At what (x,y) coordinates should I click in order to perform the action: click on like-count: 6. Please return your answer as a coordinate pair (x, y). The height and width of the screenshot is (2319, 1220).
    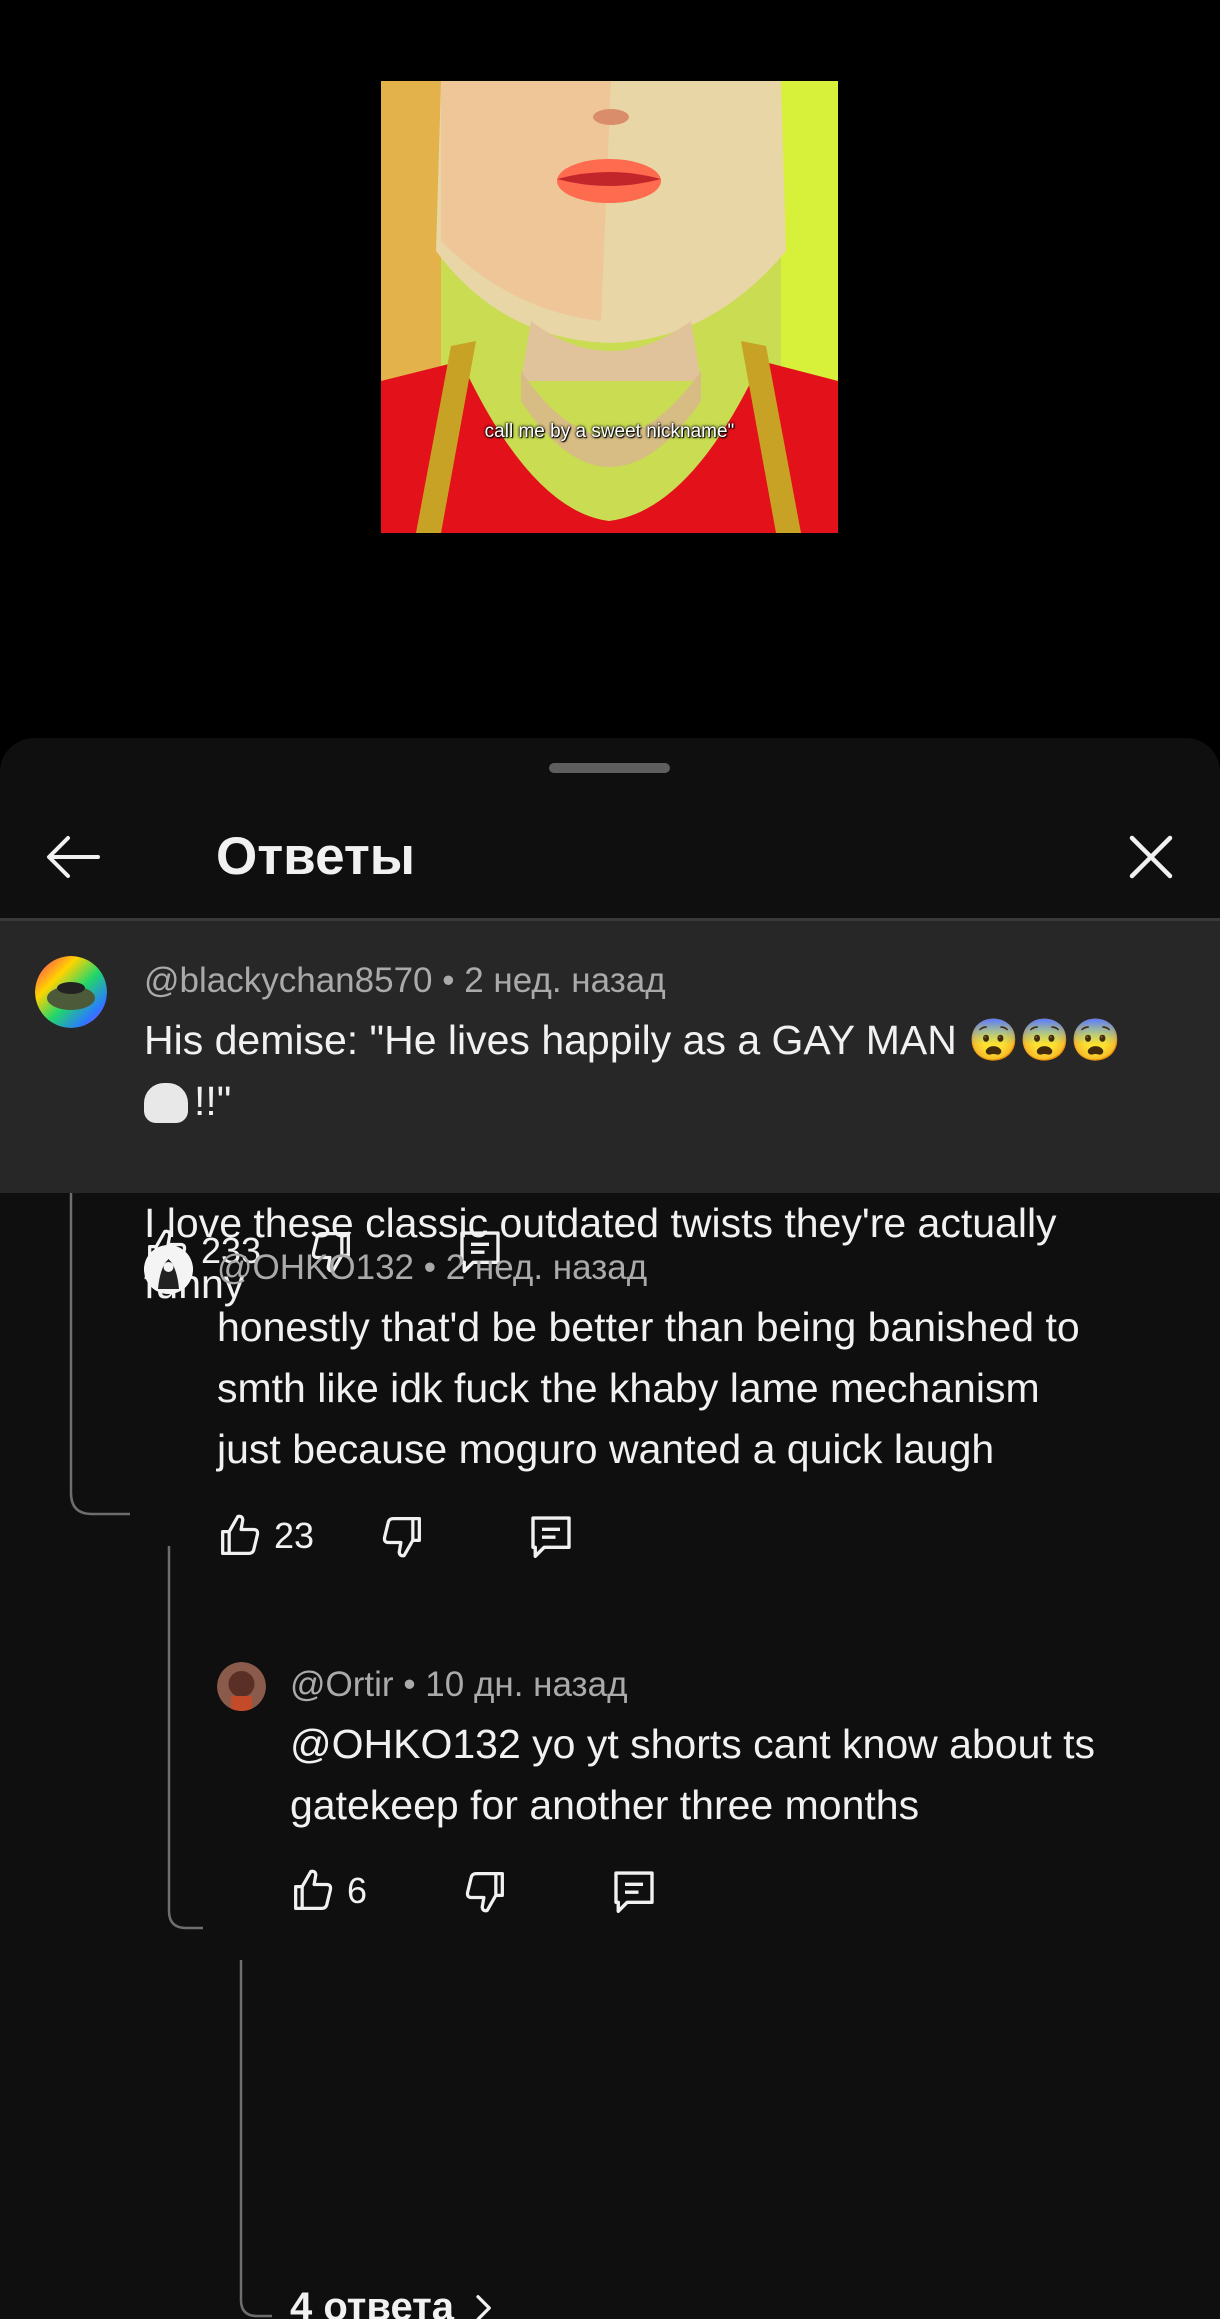
    Looking at the image, I should click on (357, 1890).